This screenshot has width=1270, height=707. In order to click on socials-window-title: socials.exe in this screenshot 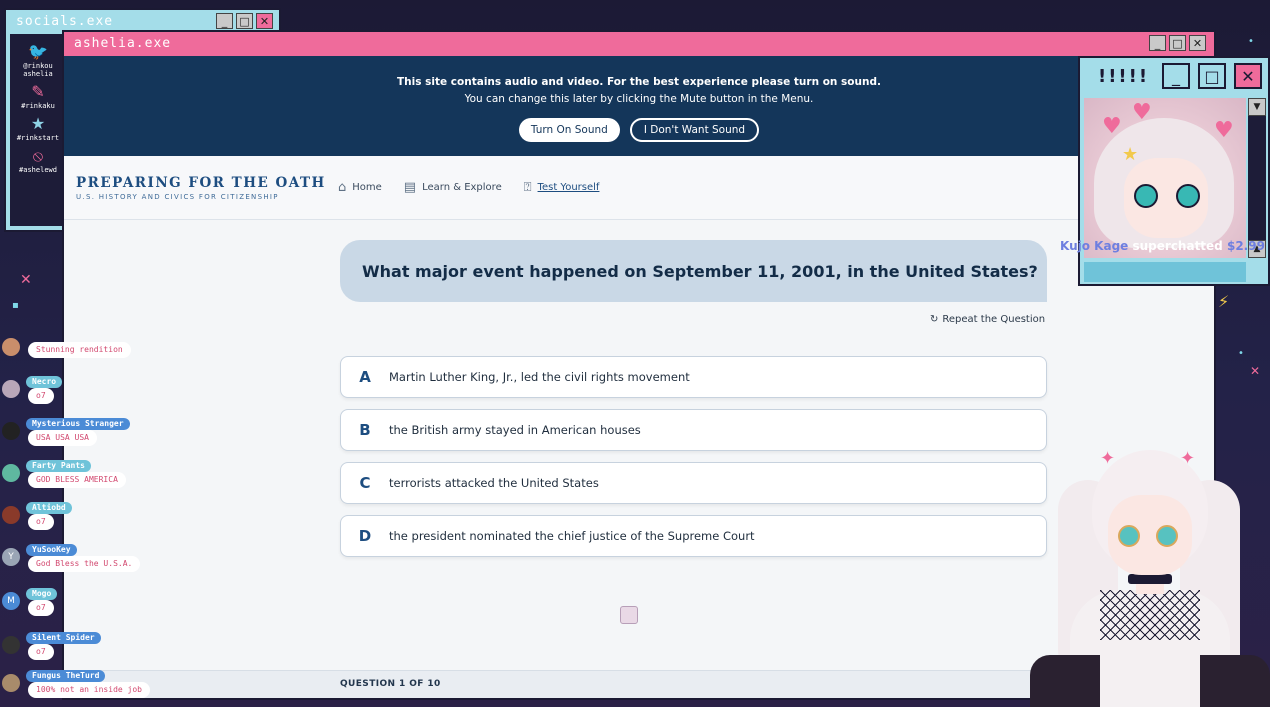, I will do `click(65, 21)`.